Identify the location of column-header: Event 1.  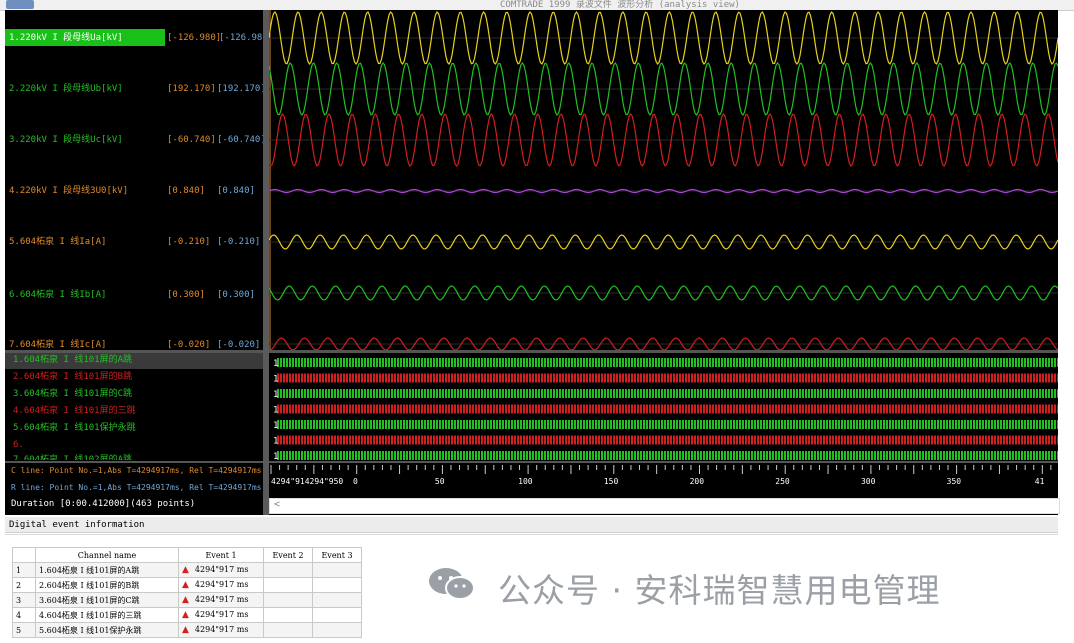
(221, 555).